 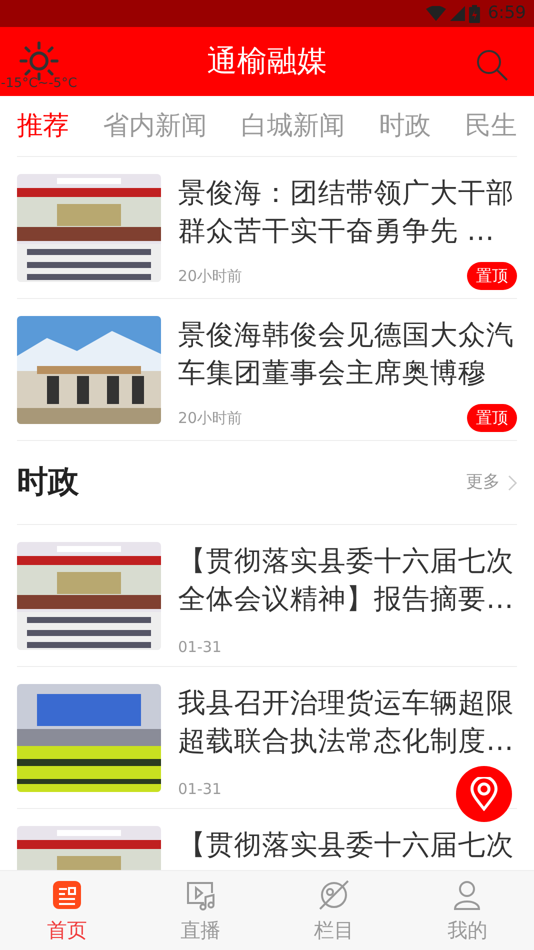 I want to click on weather-temperature: -15°C~-5°C, so click(x=39, y=83).